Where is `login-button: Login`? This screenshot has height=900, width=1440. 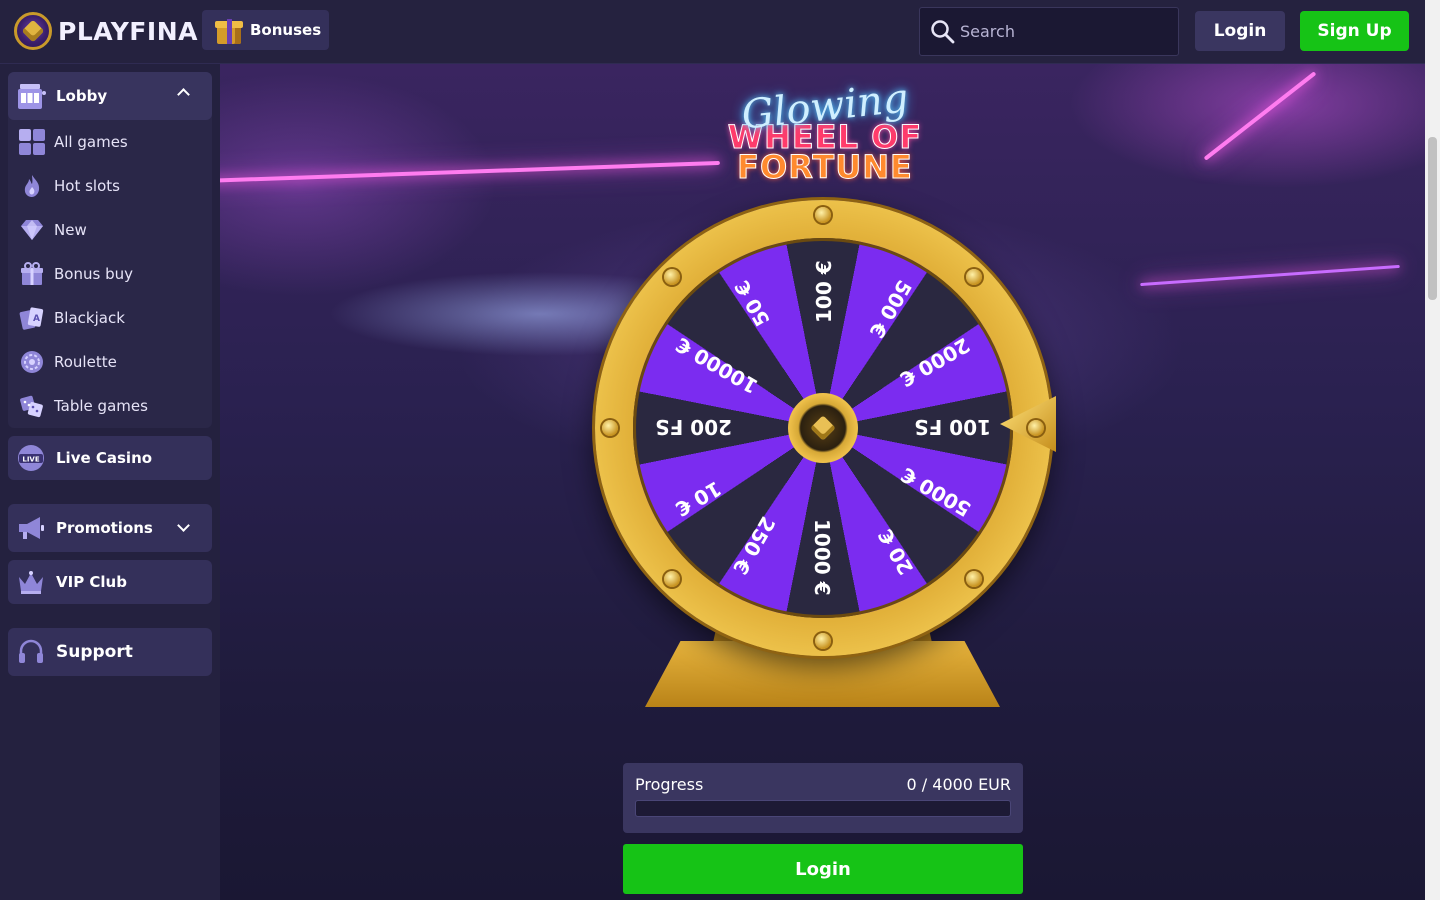
login-button: Login is located at coordinates (1240, 31).